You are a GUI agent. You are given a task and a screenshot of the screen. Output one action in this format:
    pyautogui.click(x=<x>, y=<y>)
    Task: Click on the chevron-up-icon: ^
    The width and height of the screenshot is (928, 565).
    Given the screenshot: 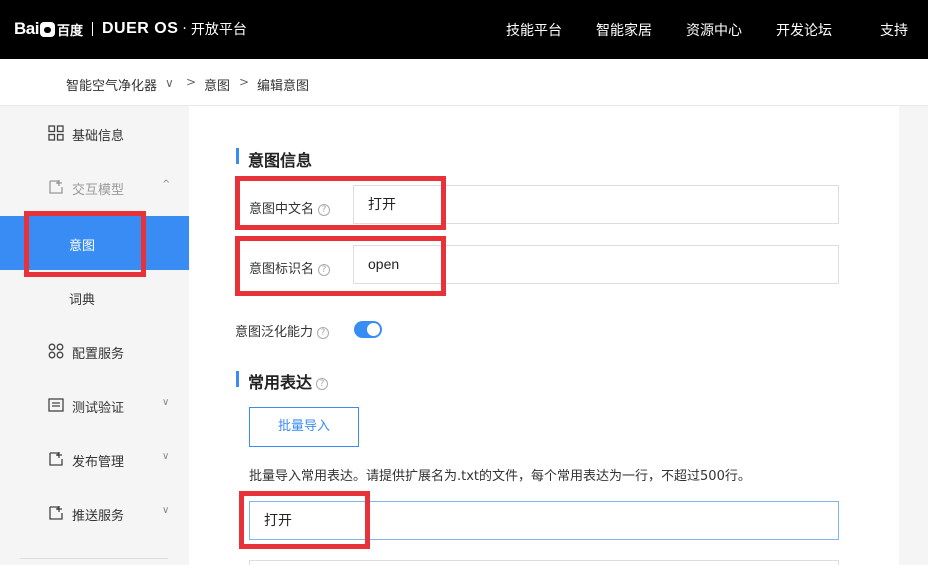 What is the action you would take?
    pyautogui.click(x=166, y=184)
    